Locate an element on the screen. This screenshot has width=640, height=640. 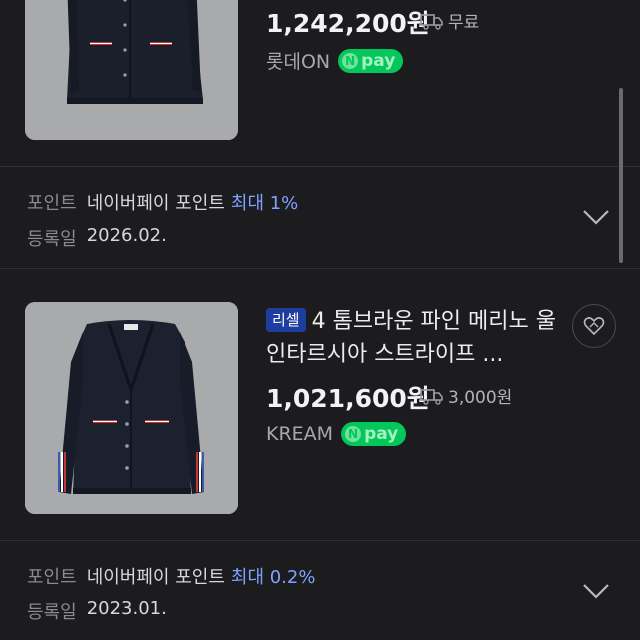
shipping-info: 무료 is located at coordinates (449, 20).